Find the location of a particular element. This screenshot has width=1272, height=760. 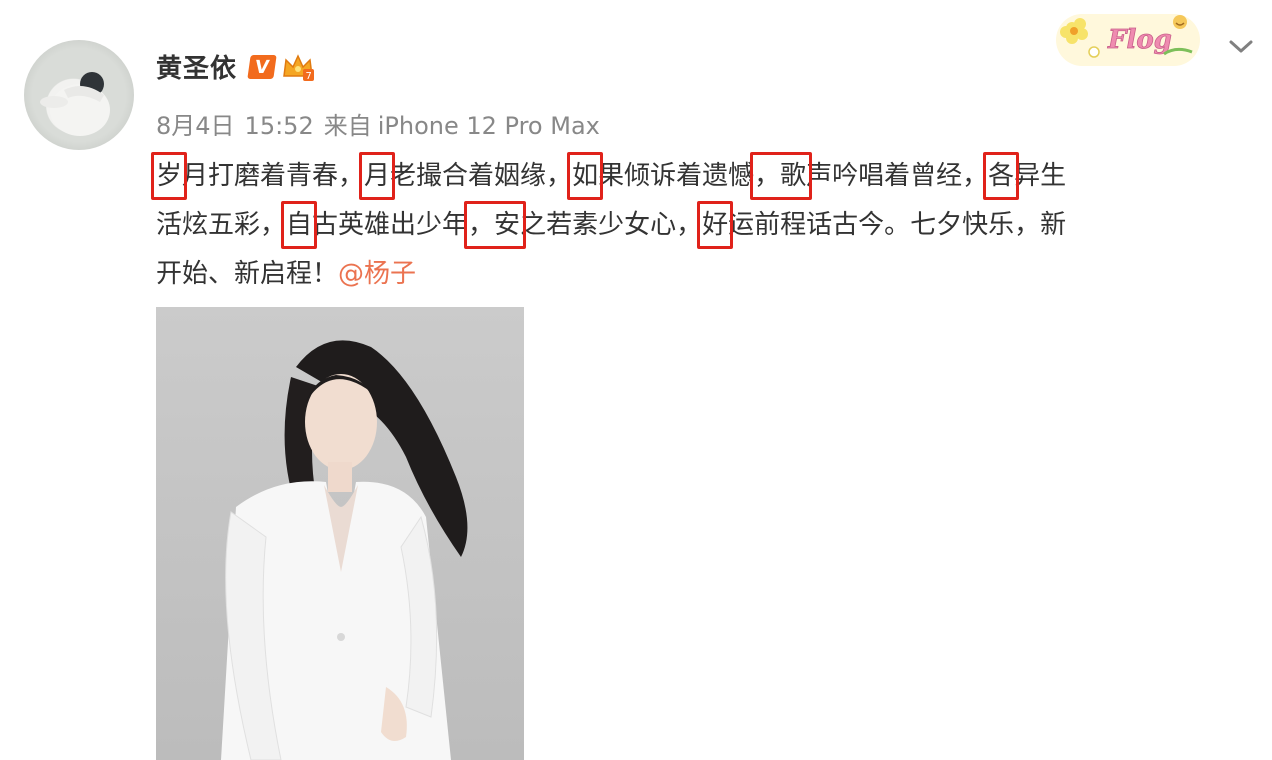

post-date: 8月4日 is located at coordinates (195, 126).